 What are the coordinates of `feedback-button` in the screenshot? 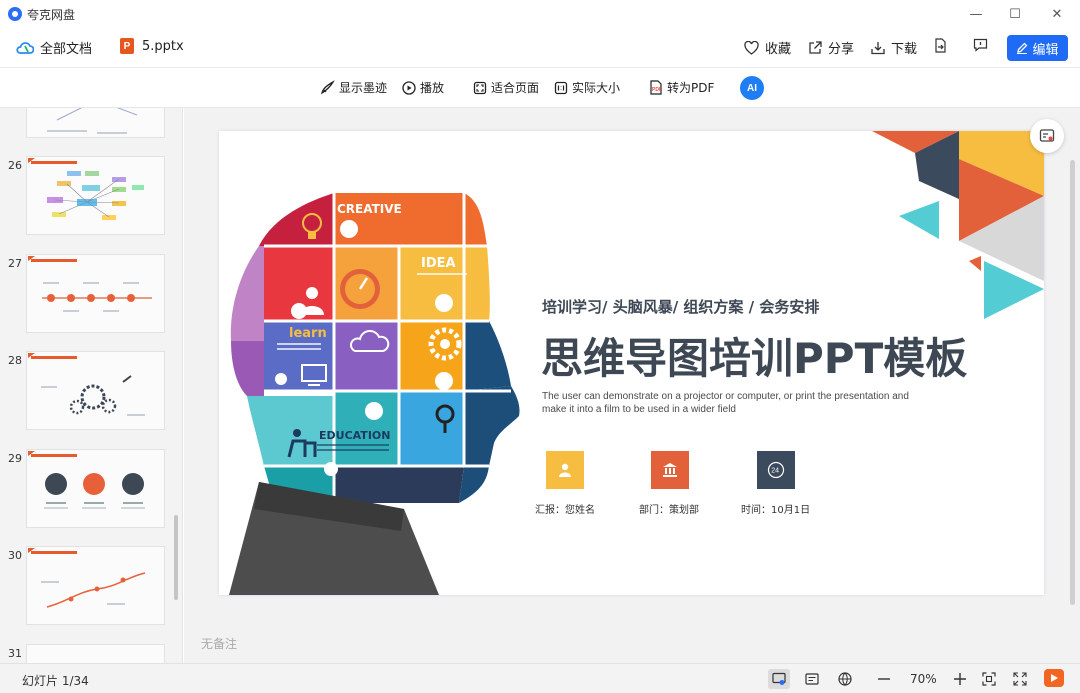 It's located at (983, 45).